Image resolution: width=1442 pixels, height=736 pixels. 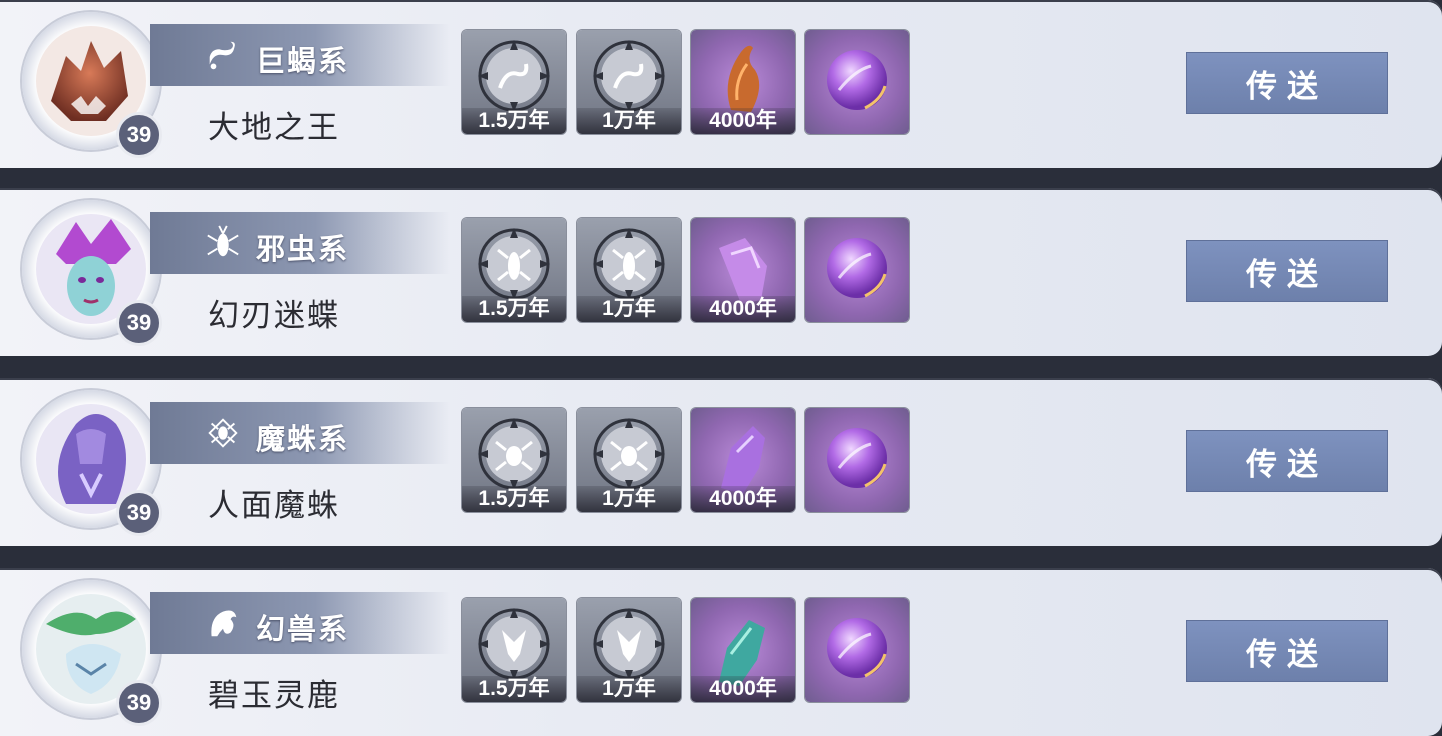 I want to click on beast-type-label: 邪虫系, so click(x=303, y=250).